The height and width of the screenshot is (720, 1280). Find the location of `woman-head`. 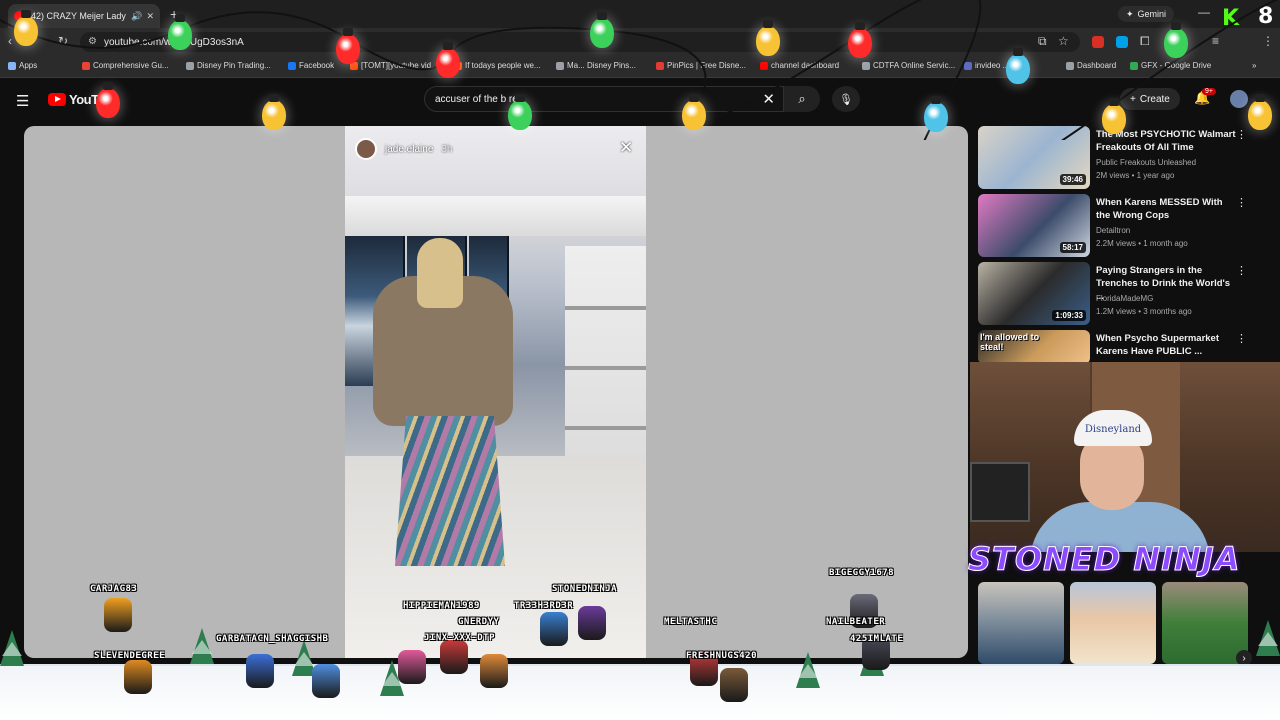

woman-head is located at coordinates (440, 273).